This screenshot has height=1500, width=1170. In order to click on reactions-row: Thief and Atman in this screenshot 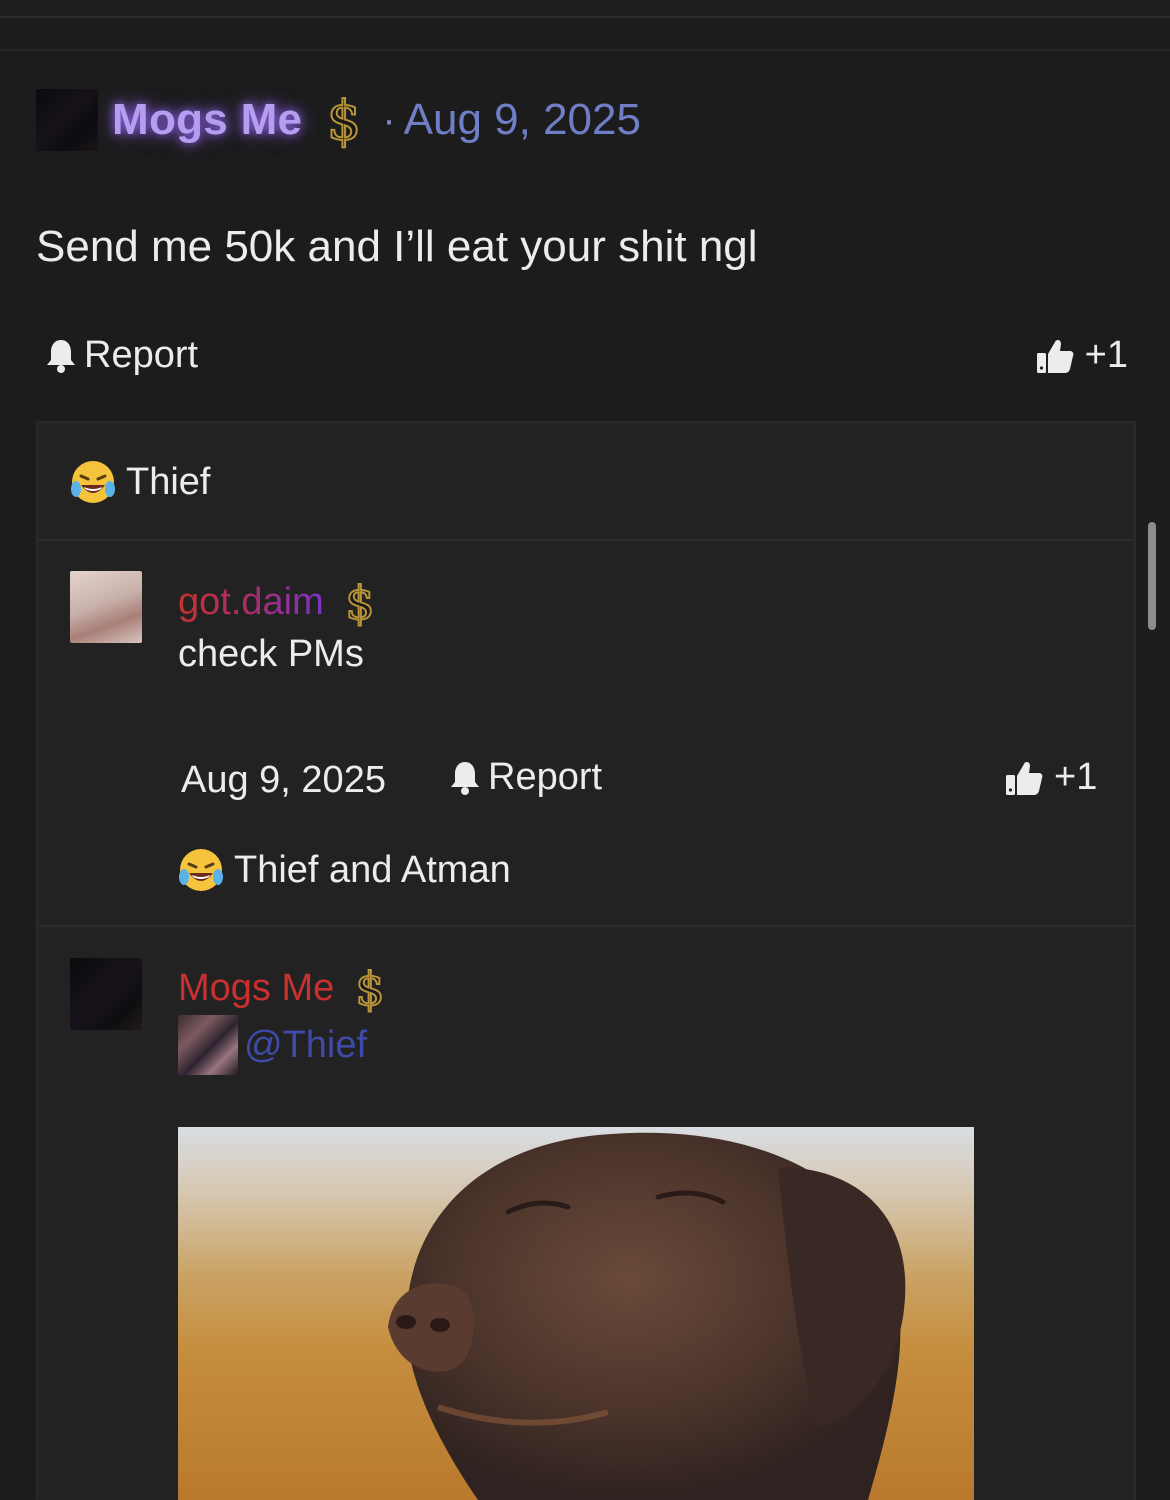, I will do `click(344, 870)`.